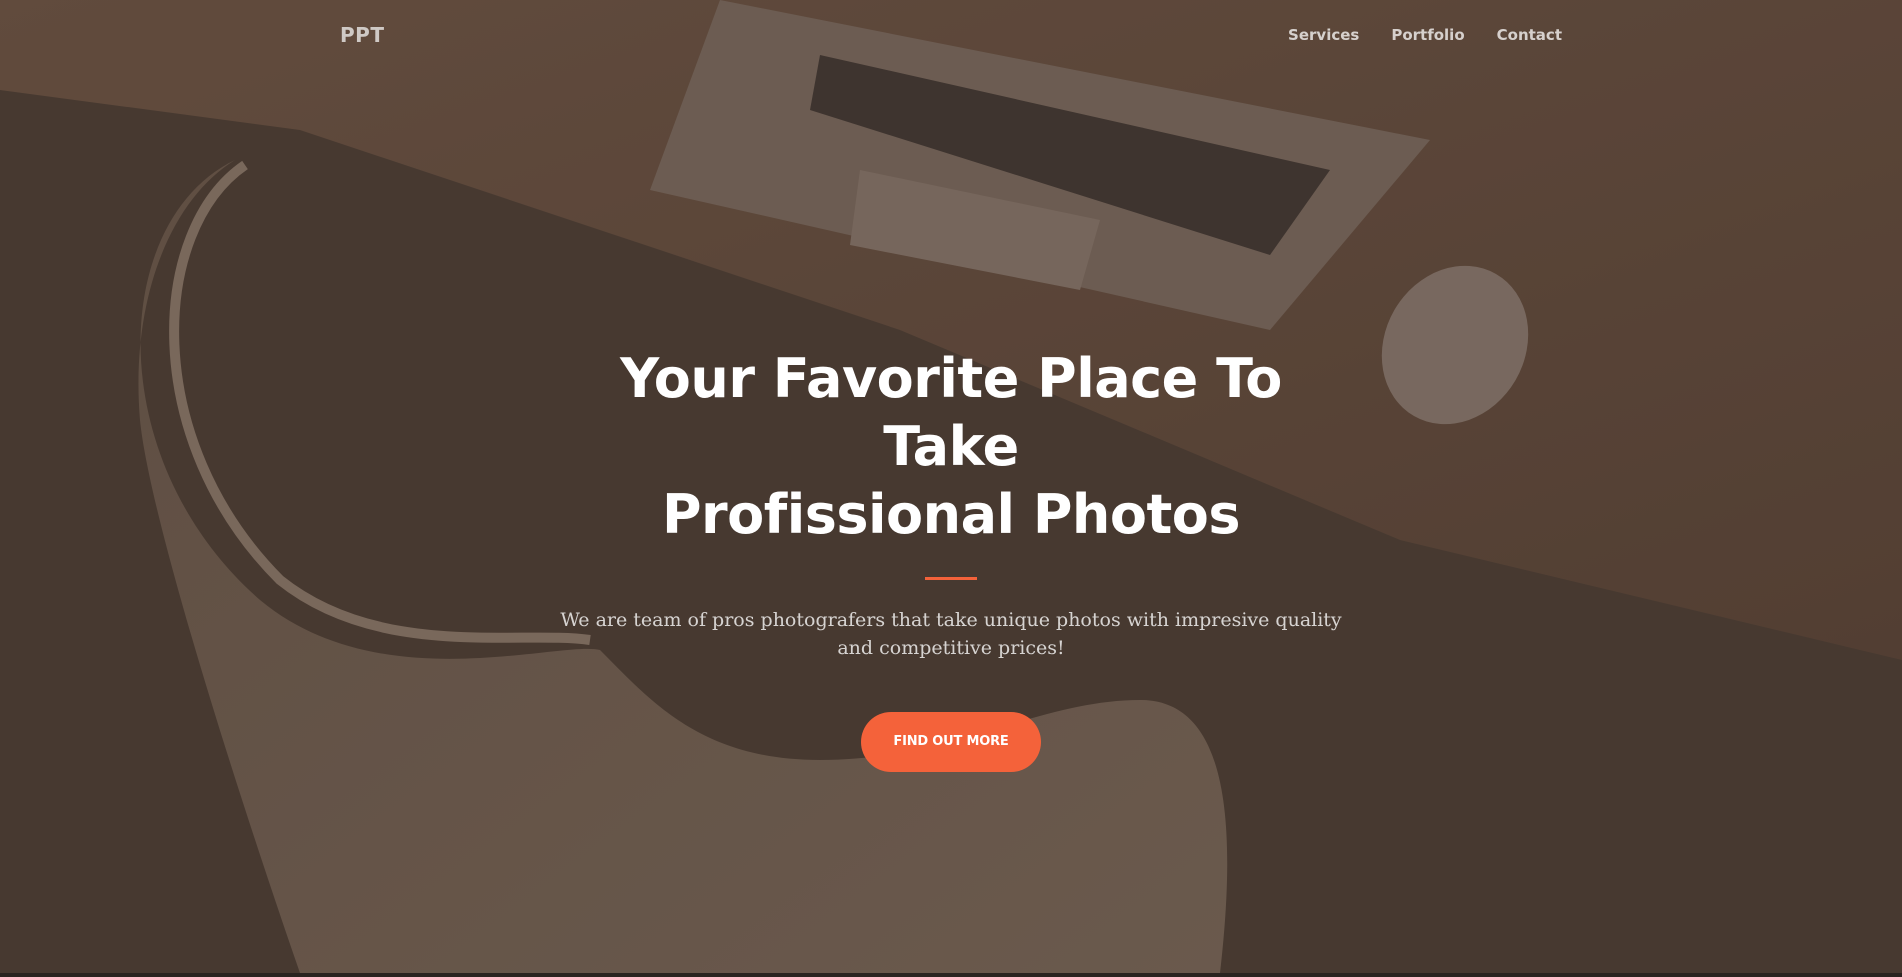 The image size is (1902, 977). What do you see at coordinates (1427, 35) in the screenshot?
I see `nav-link-portfolio: Portfolio` at bounding box center [1427, 35].